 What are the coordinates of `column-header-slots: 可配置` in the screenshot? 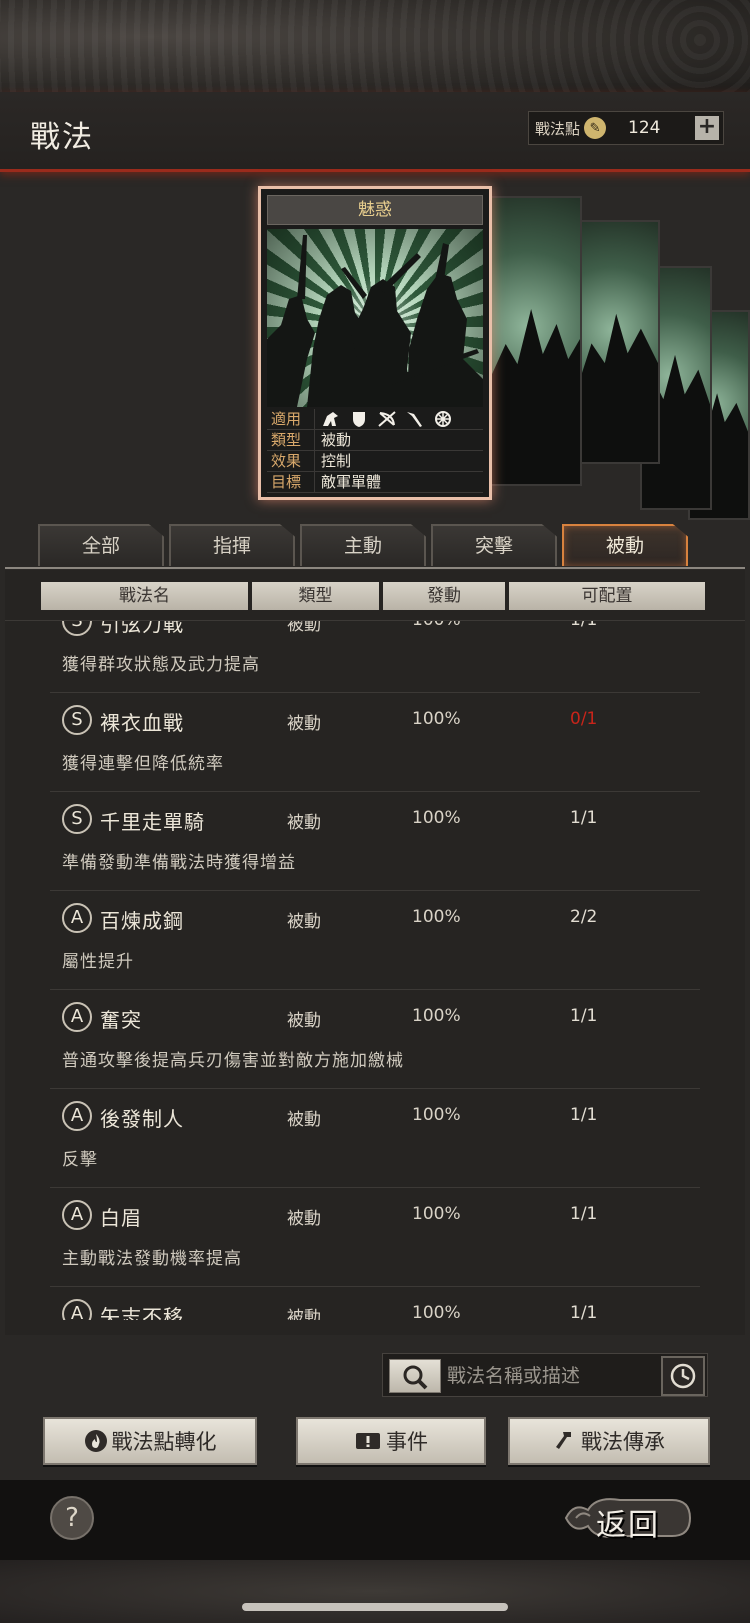 It's located at (607, 596).